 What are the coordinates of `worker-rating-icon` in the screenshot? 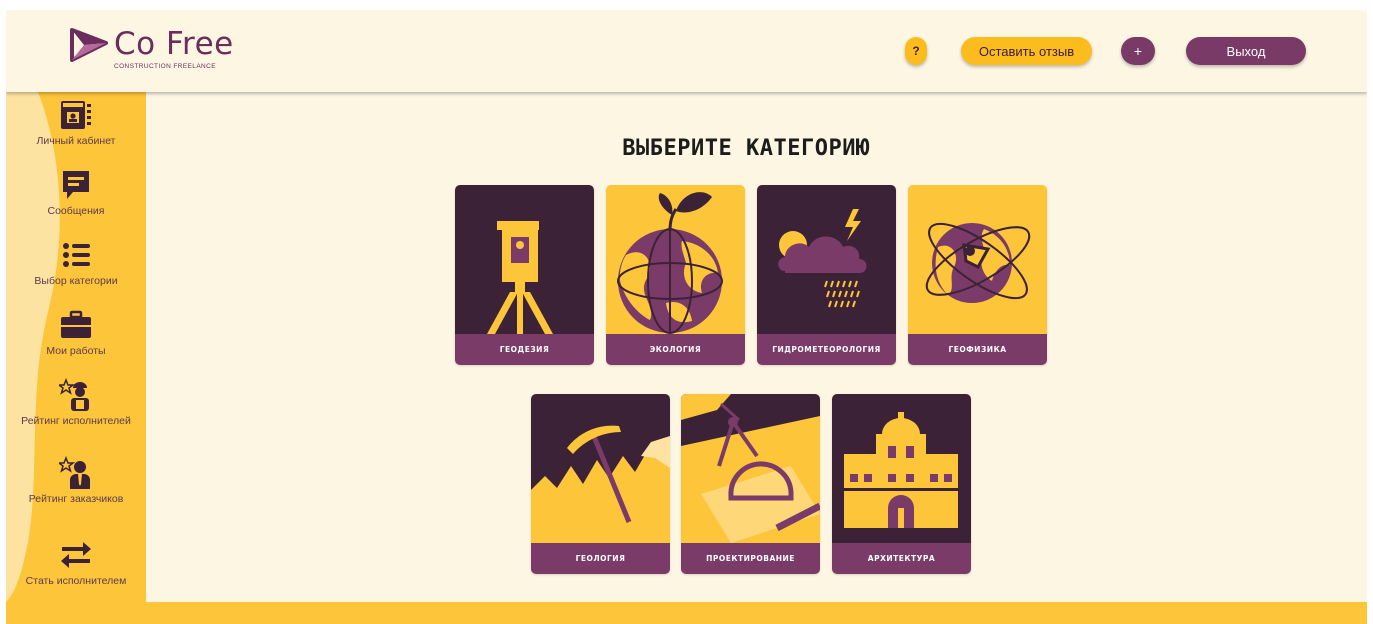 It's located at (76, 395).